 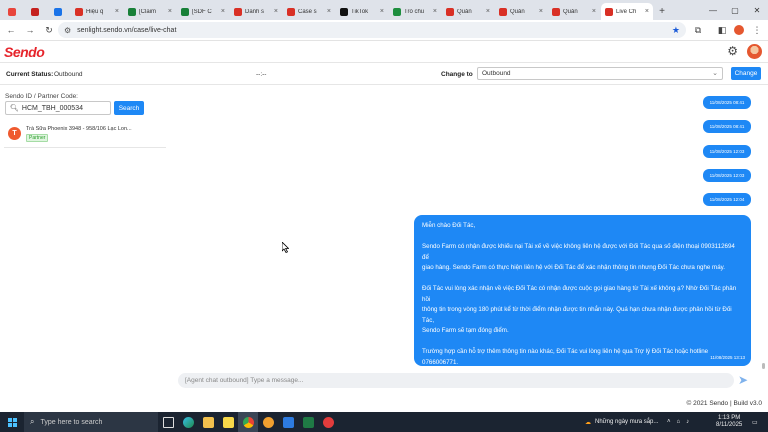 What do you see at coordinates (309, 11) in the screenshot?
I see `browser-tab: Case s ×` at bounding box center [309, 11].